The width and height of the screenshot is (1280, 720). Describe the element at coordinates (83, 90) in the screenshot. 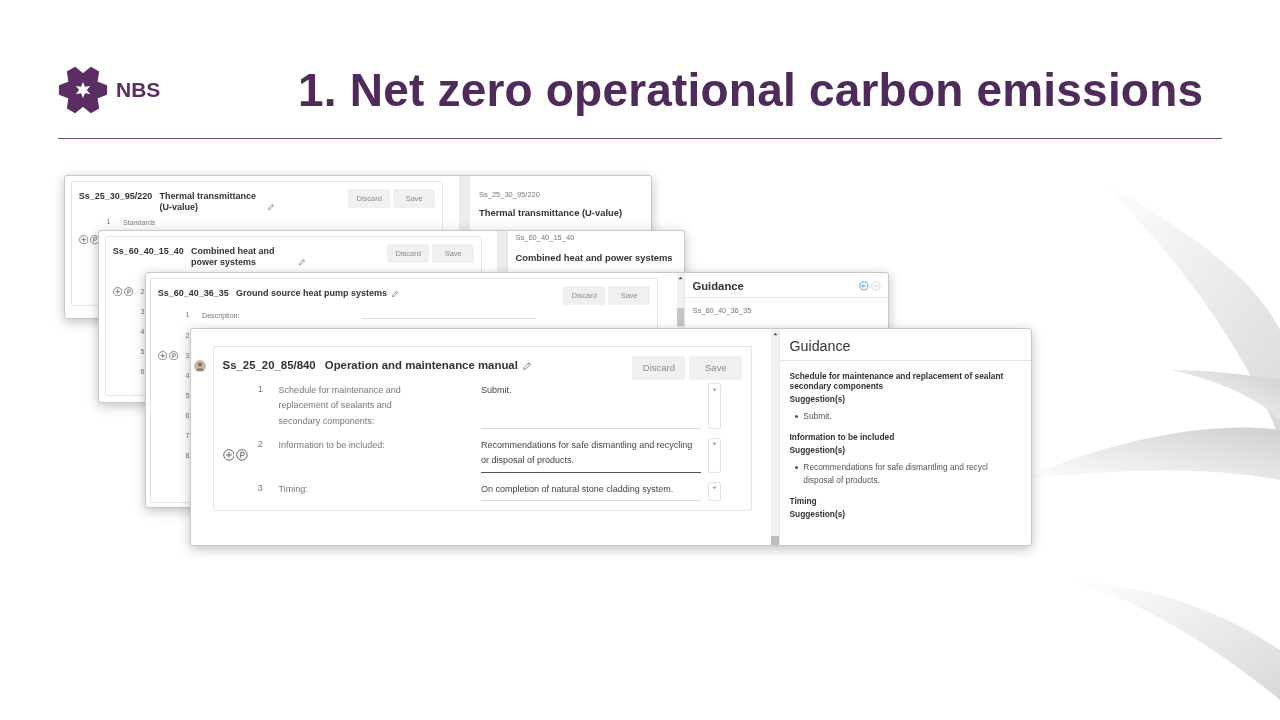

I see `logo-icon` at that location.